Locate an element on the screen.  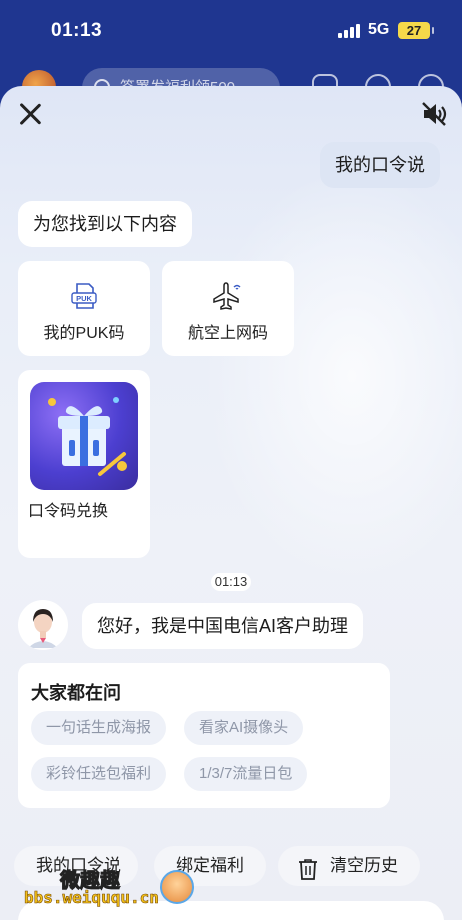
faq-chip: 1/3/7流量日包 is located at coordinates (246, 774).